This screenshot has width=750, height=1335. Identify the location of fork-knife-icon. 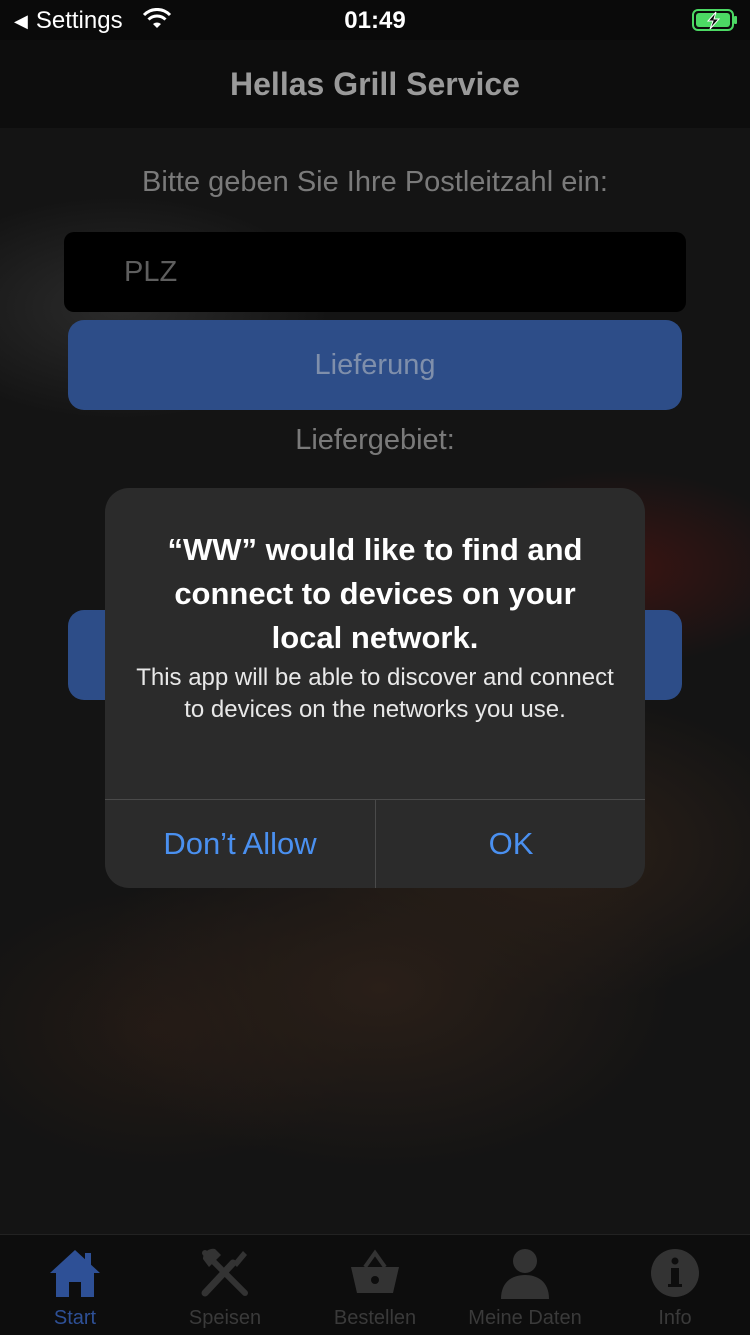
(225, 1273).